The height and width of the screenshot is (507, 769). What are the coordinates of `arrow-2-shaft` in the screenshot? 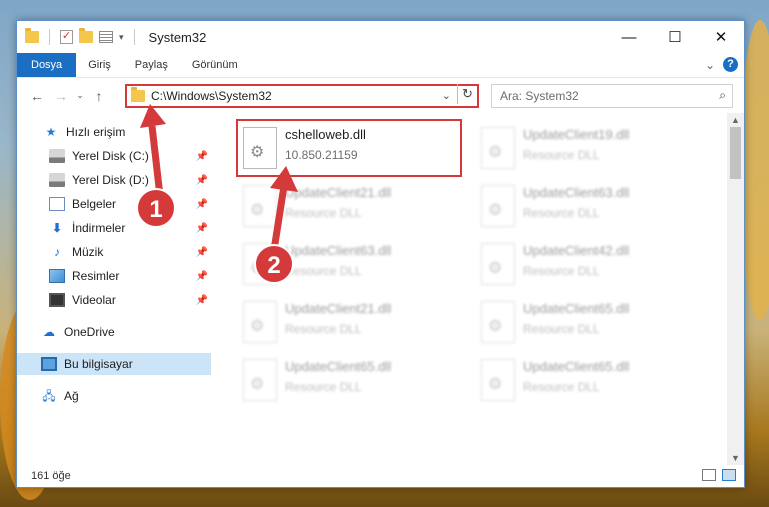 It's located at (279, 218).